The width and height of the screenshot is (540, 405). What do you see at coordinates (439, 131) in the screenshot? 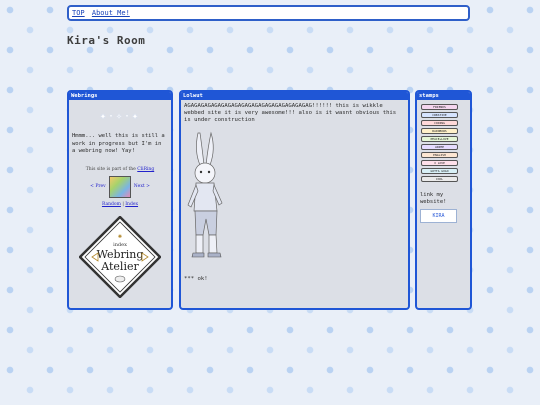
I see `stamp-button: RAINBOWS` at bounding box center [439, 131].